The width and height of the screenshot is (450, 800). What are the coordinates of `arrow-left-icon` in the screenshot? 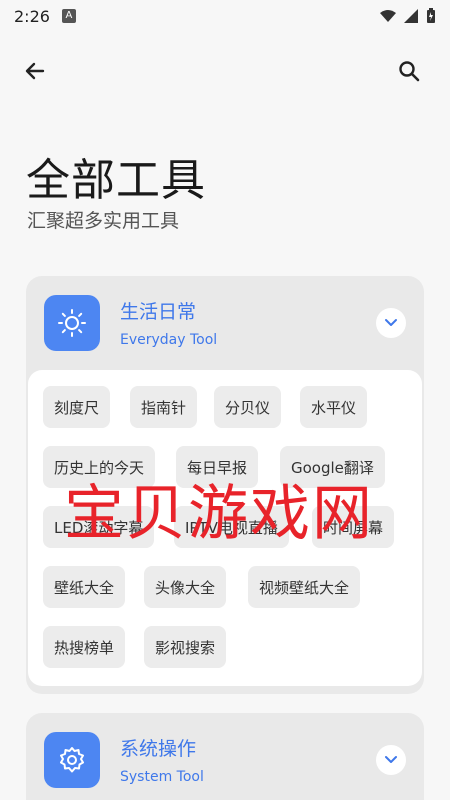 It's located at (35, 71).